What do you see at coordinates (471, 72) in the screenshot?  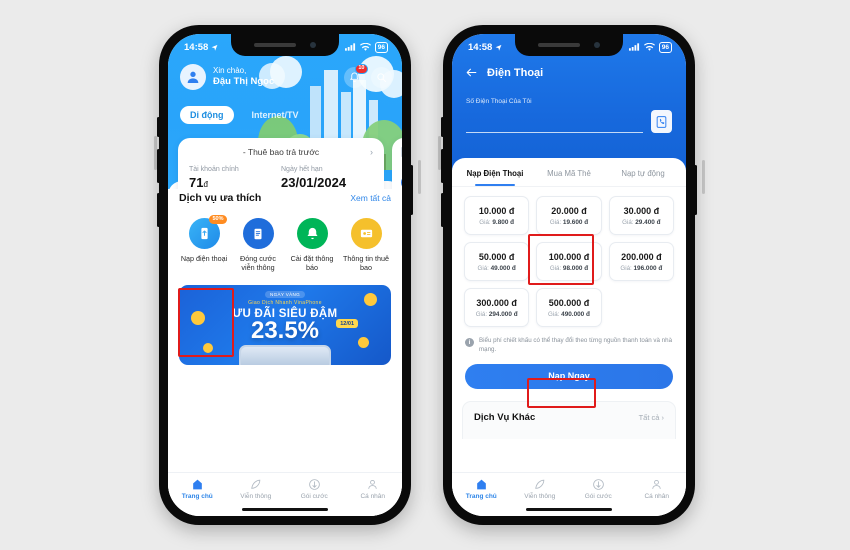 I see `back-arrow-icon` at bounding box center [471, 72].